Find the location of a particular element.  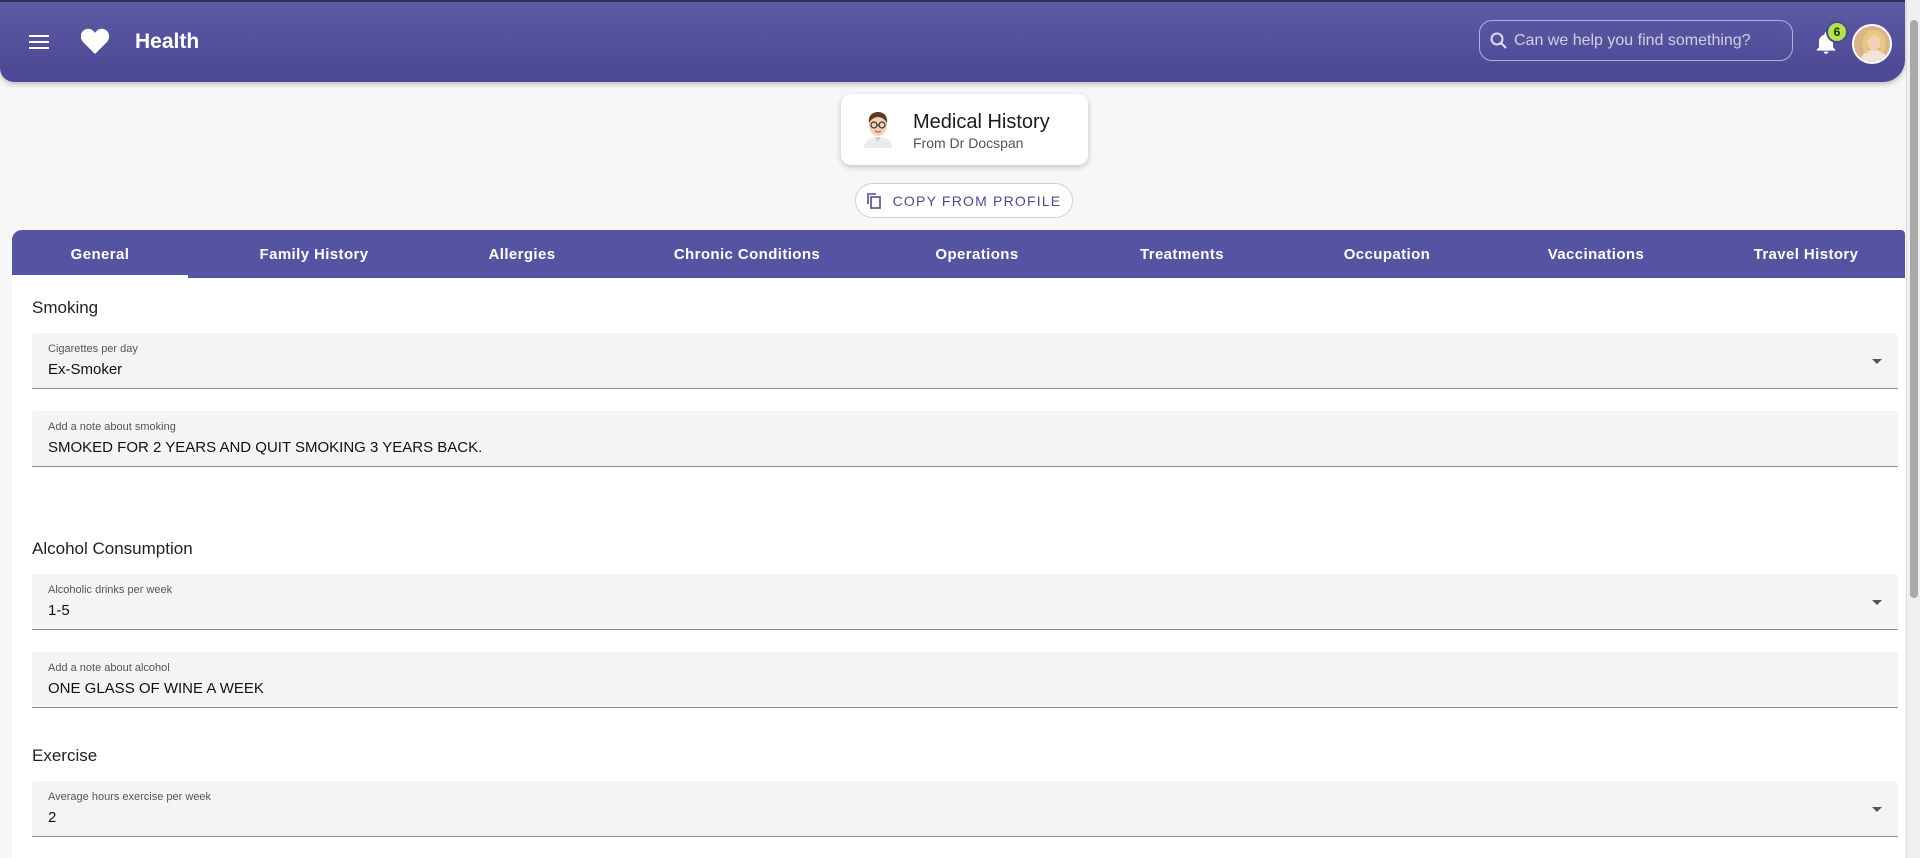

user-avatar-image is located at coordinates (1872, 44).